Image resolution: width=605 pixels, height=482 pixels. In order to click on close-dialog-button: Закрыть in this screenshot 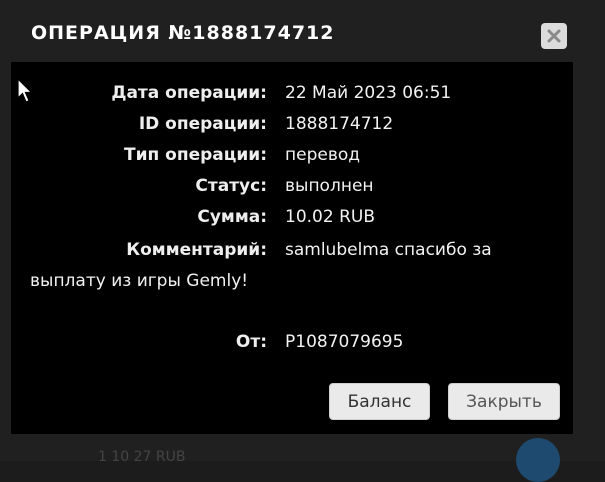, I will do `click(504, 401)`.